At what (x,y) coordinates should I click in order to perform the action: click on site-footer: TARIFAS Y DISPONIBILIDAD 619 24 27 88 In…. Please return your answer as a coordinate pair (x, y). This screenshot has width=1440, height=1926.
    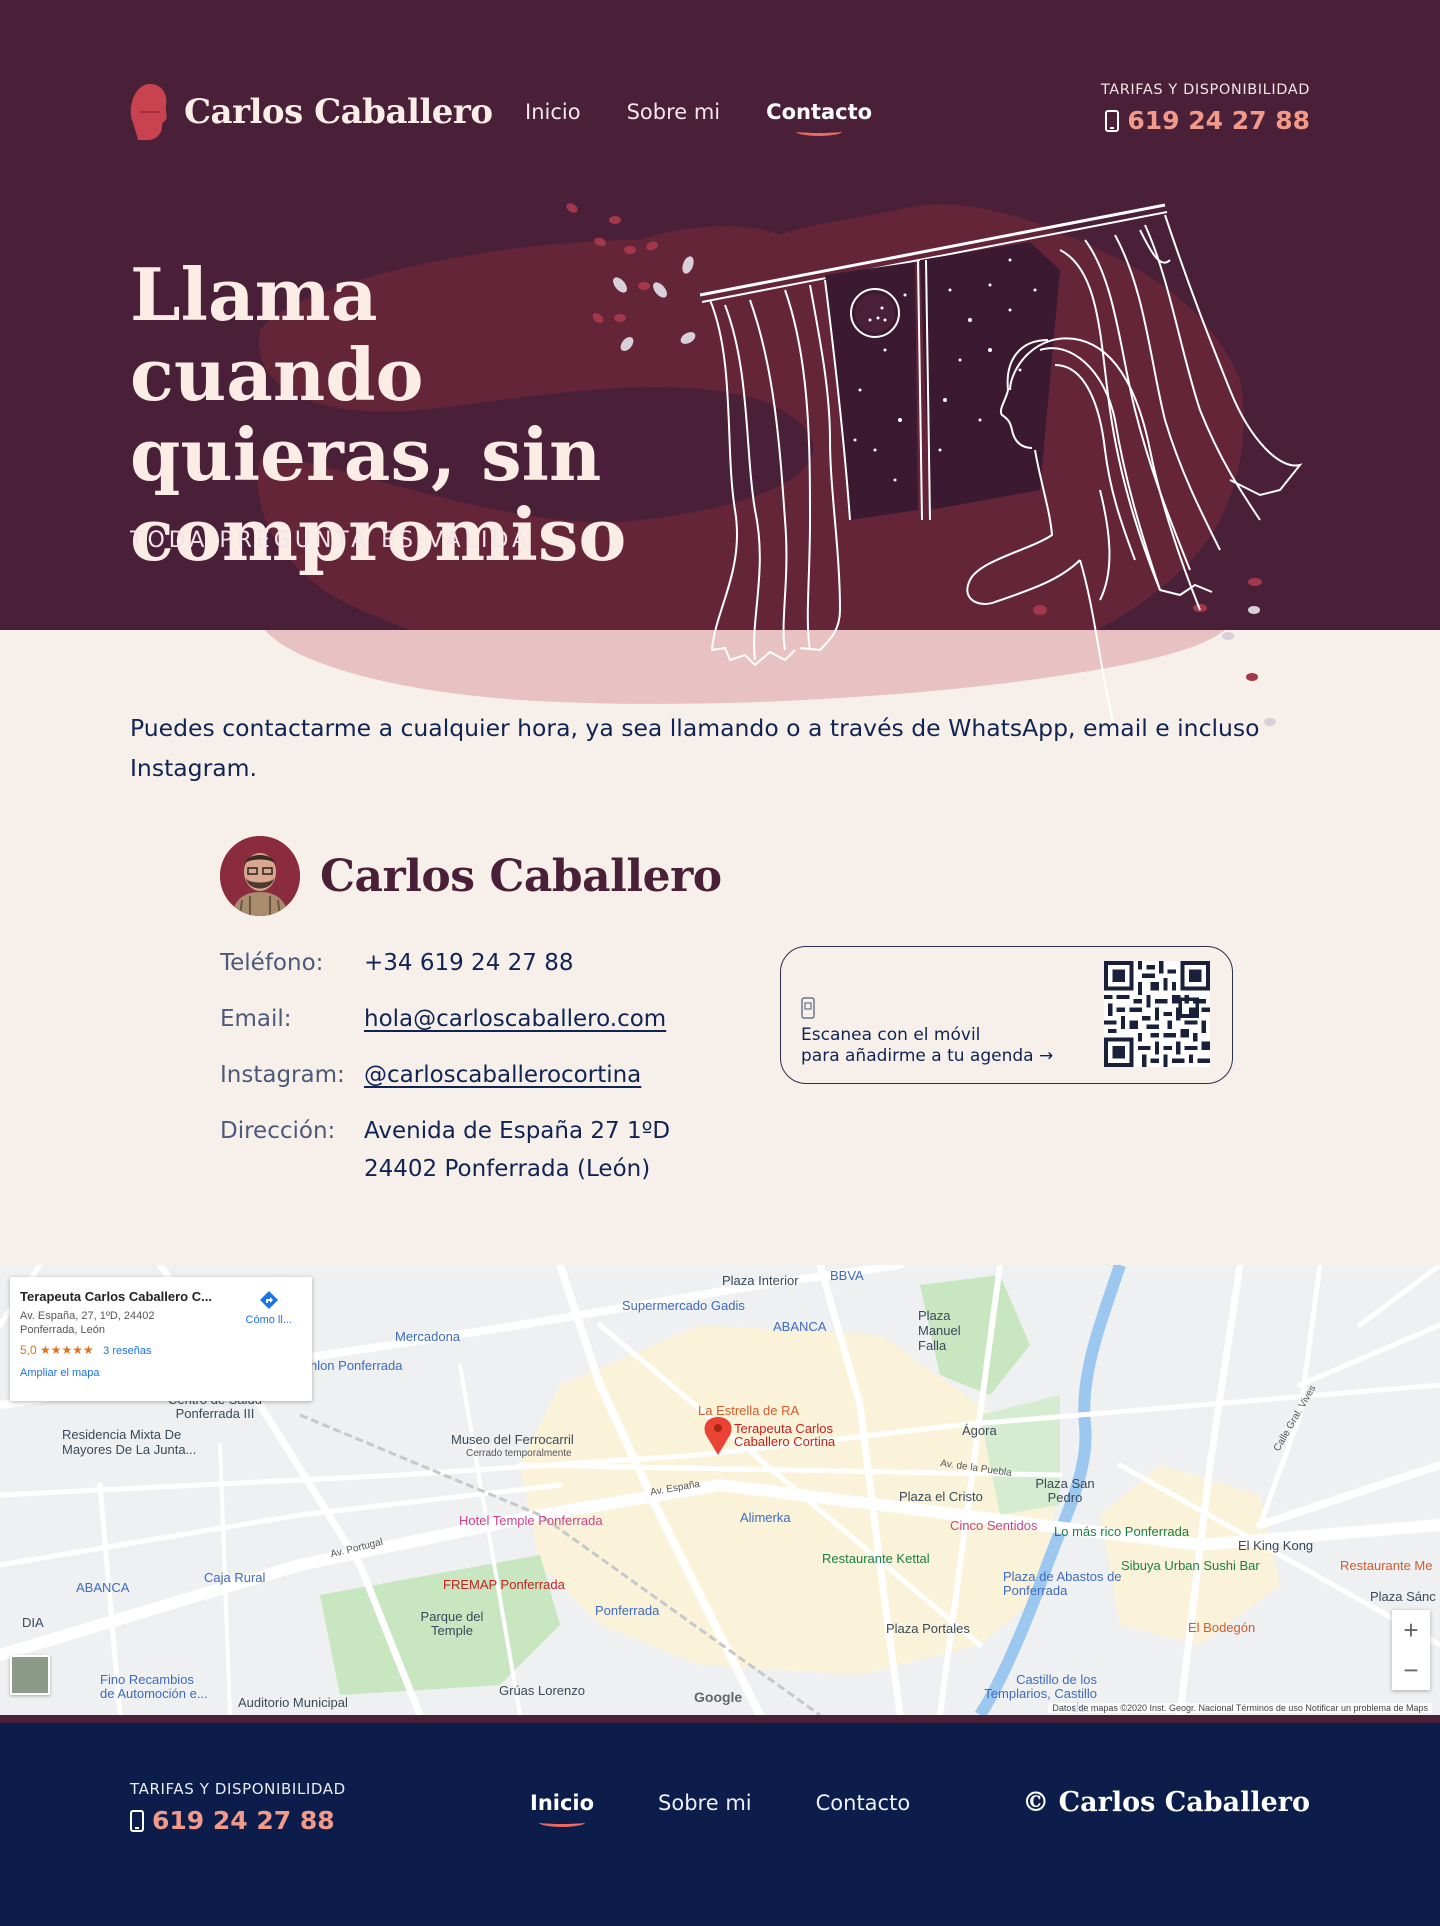
    Looking at the image, I should click on (720, 1824).